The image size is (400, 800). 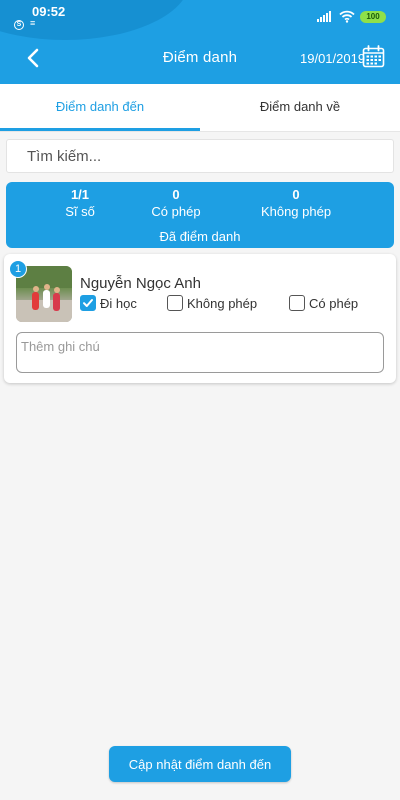 I want to click on calendar-icon, so click(x=373, y=56).